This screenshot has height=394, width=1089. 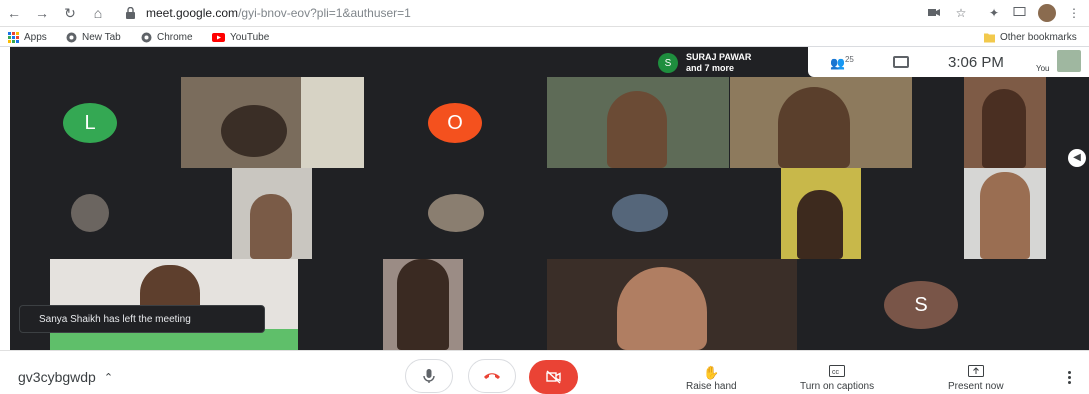 What do you see at coordinates (1069, 61) in the screenshot?
I see `self-view-thumbnail` at bounding box center [1069, 61].